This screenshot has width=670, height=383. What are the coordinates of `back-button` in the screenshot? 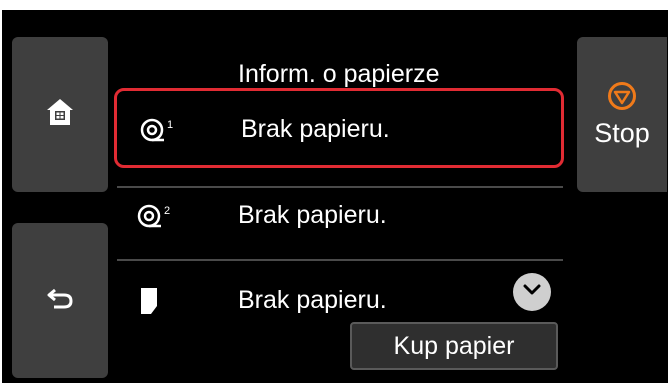 It's located at (60, 300).